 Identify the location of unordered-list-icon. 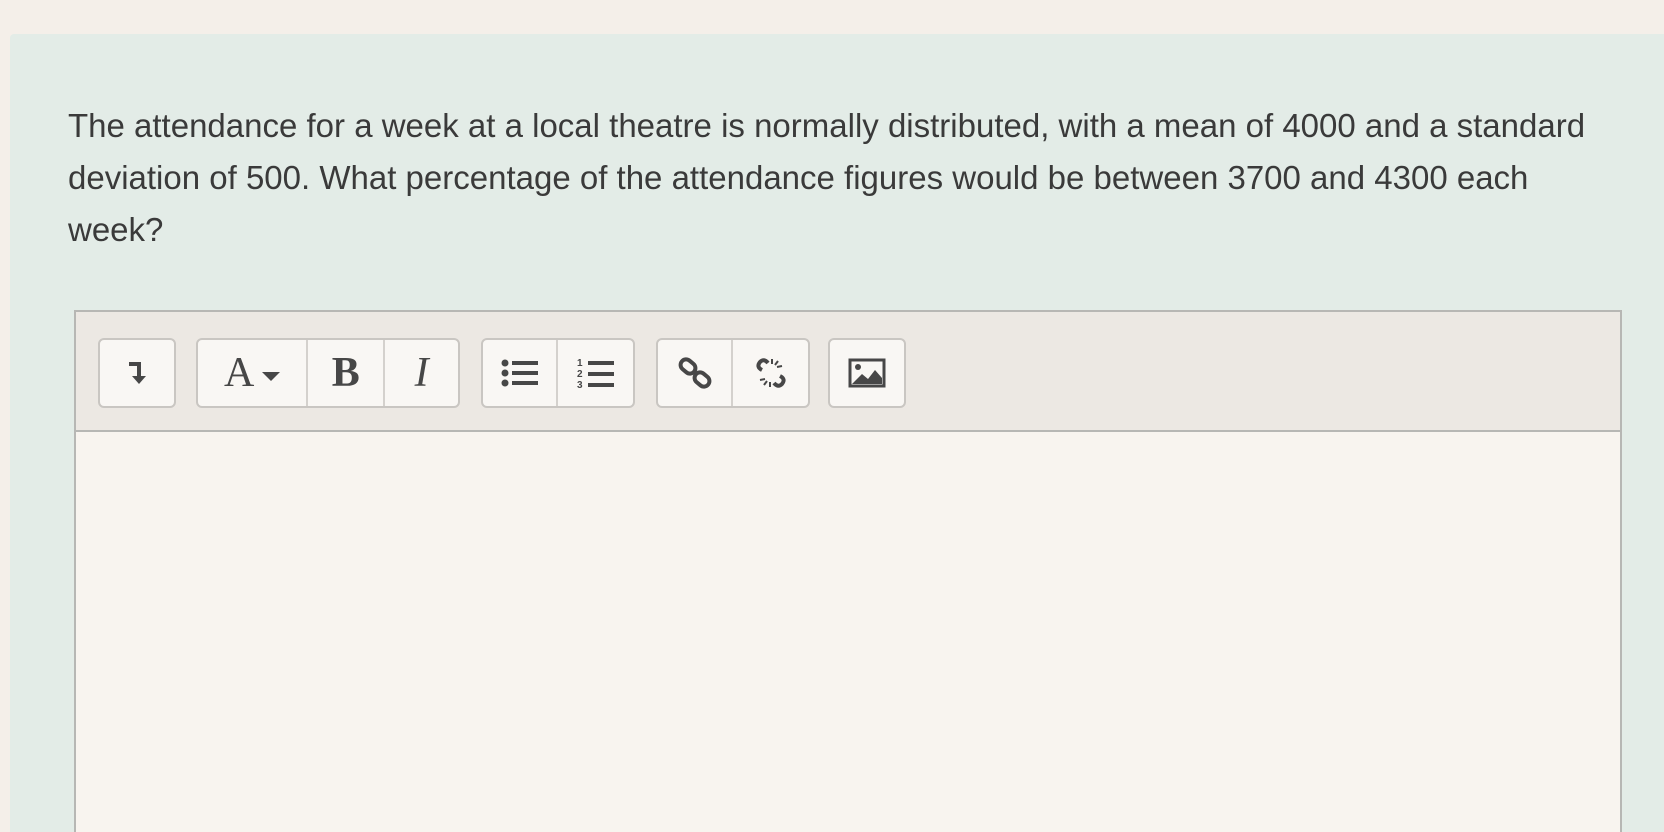
(520, 373).